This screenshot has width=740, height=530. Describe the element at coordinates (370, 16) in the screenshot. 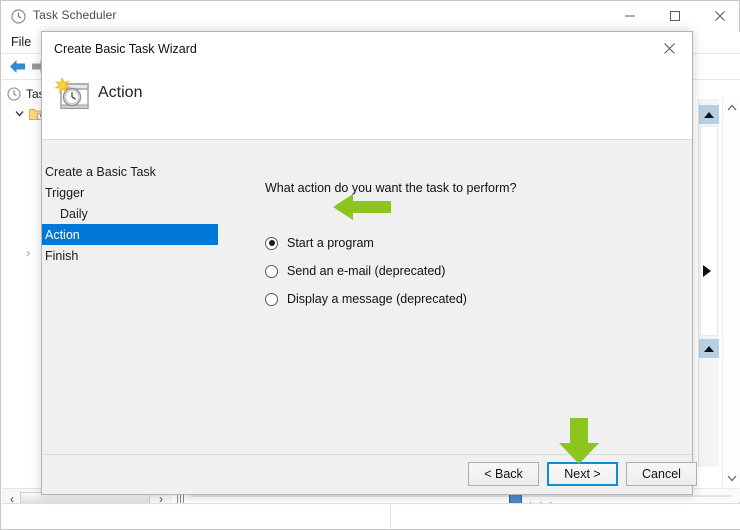

I see `window-titlebar: Task Scheduler` at that location.